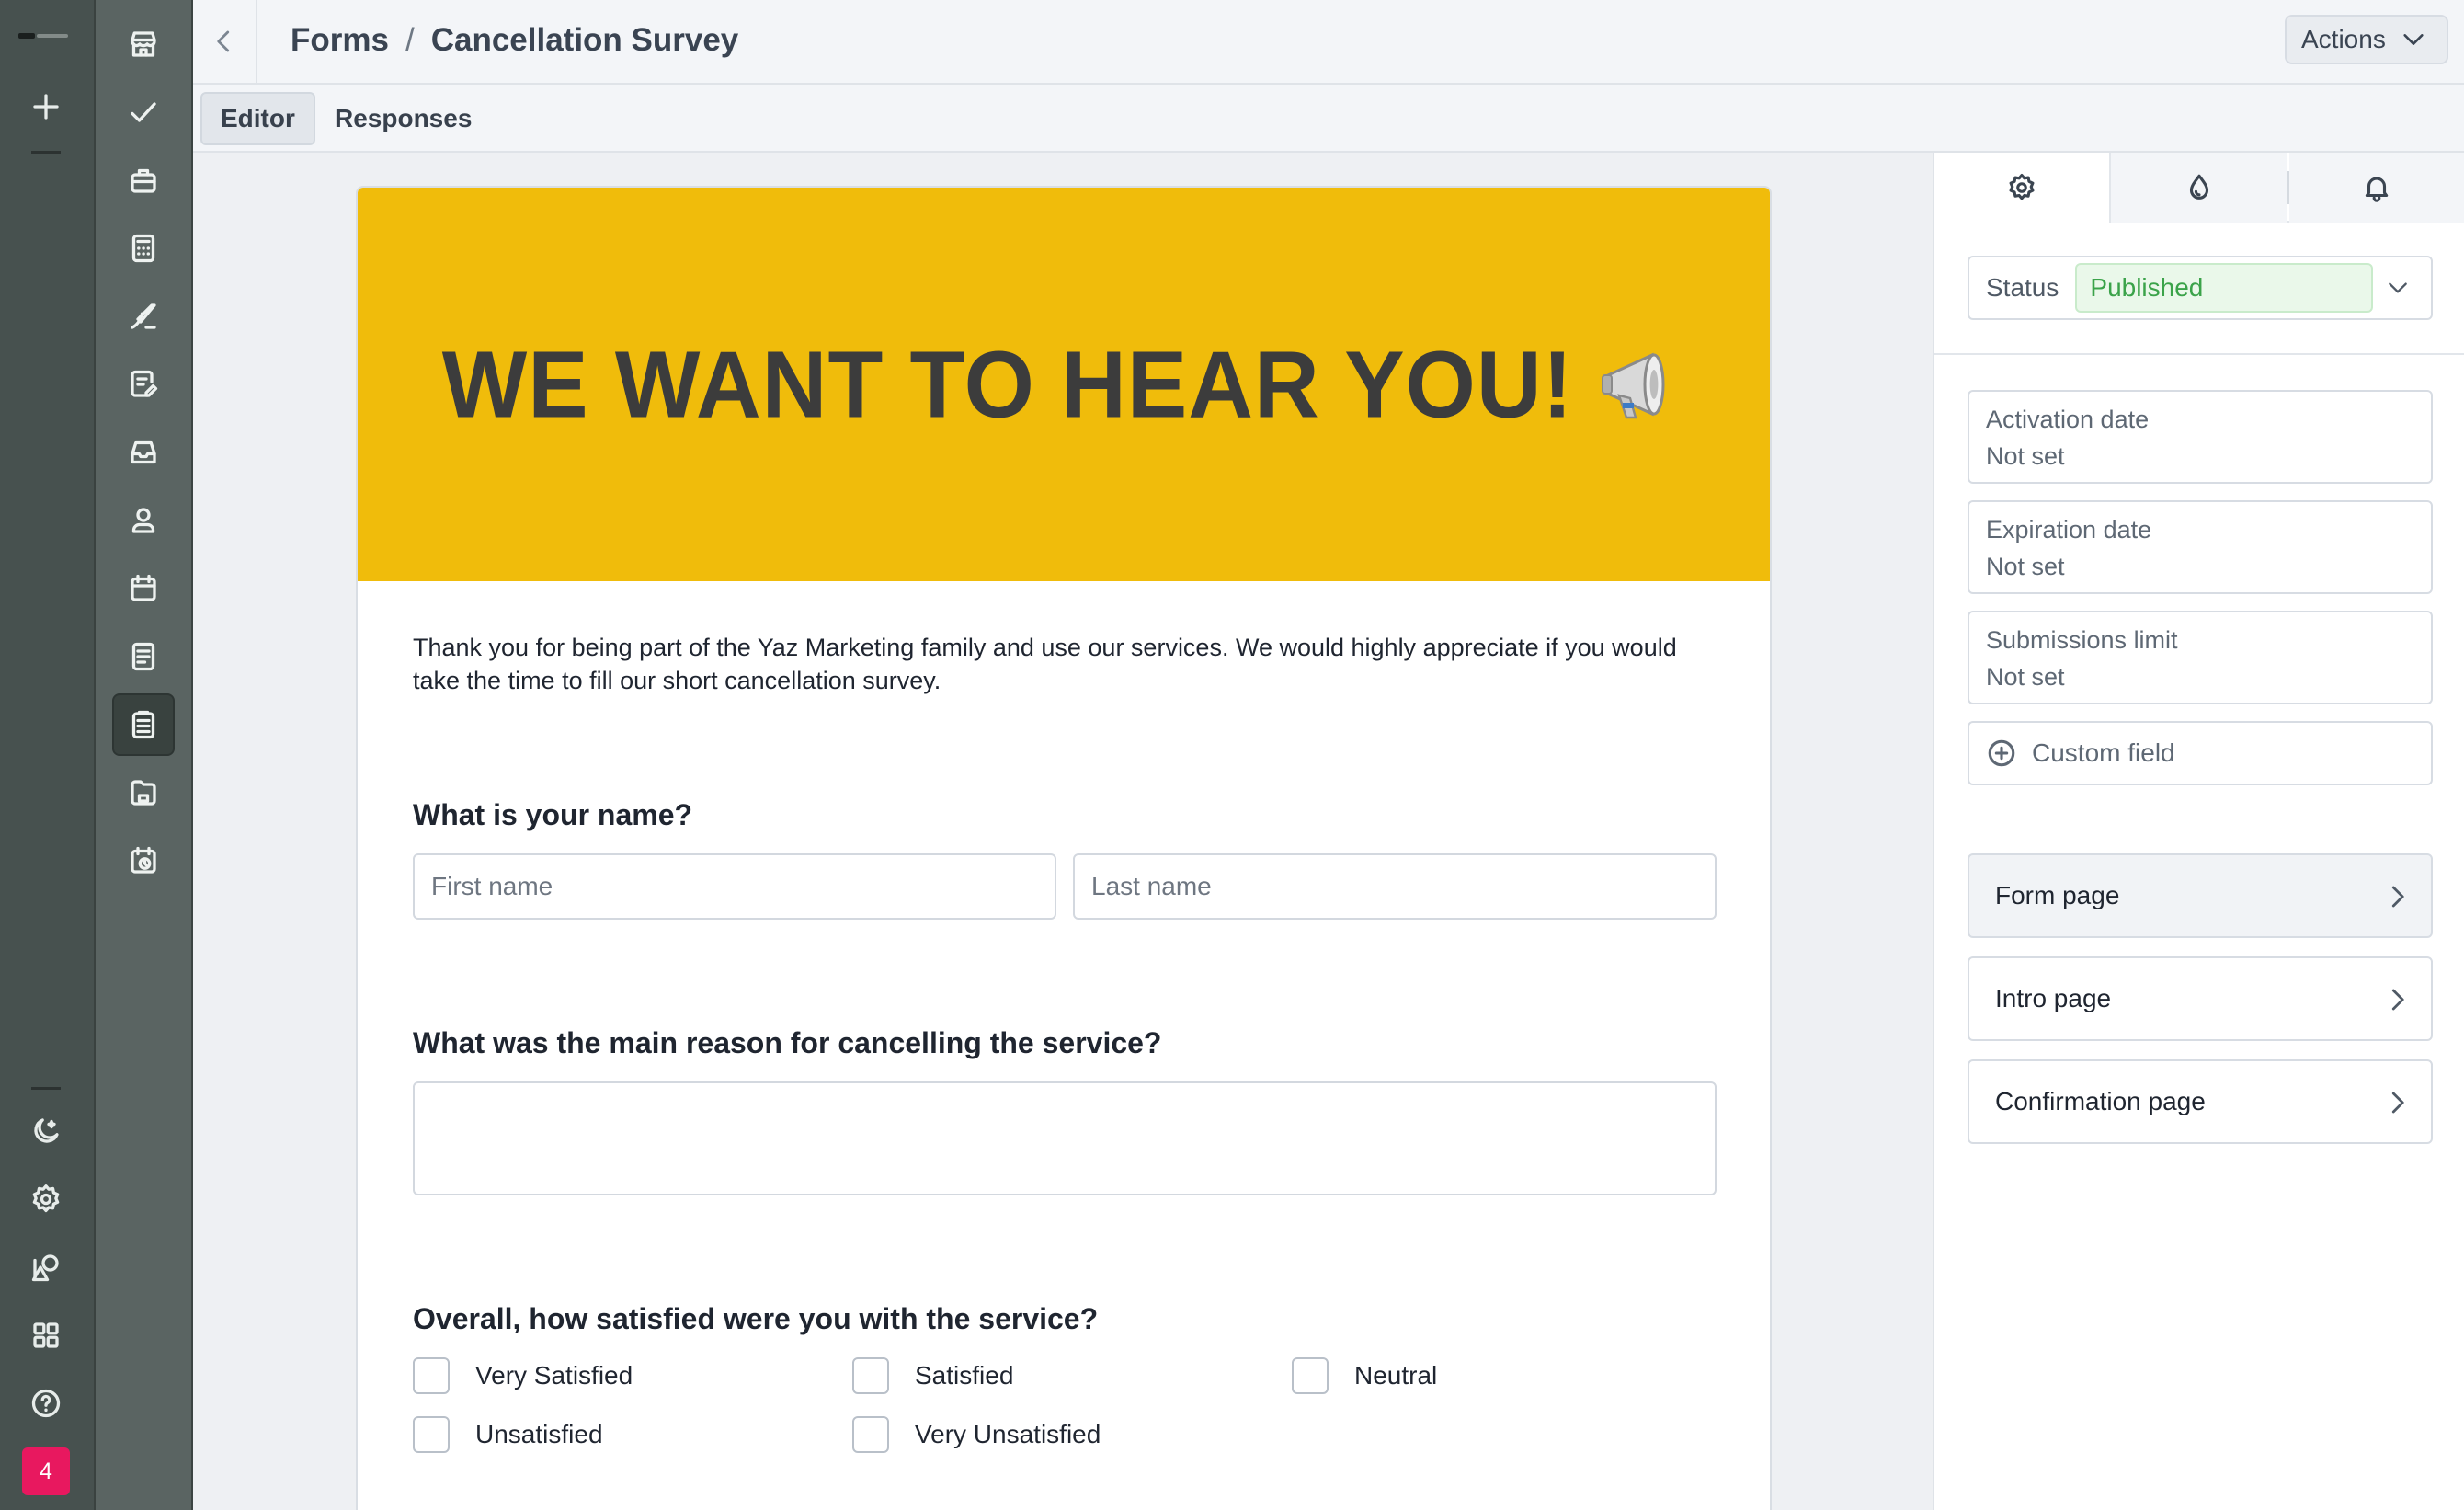 The image size is (2464, 1510). I want to click on expiration-date-field: Expiration date Not set, so click(2200, 547).